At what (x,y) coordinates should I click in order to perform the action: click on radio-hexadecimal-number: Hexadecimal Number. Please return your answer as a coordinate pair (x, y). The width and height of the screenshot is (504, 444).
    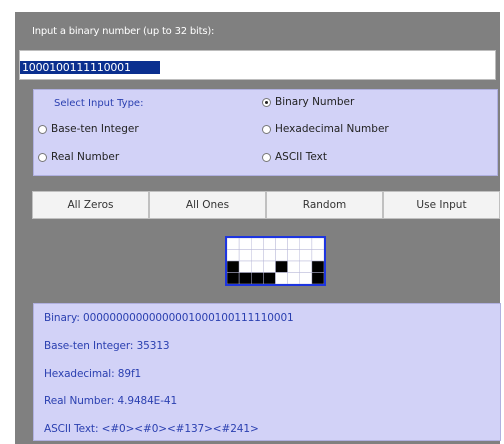
    Looking at the image, I should click on (325, 129).